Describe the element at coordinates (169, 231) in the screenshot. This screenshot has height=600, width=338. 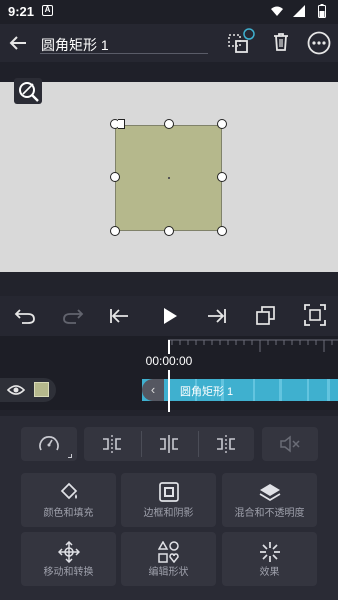
I see `resize-handle-bottom` at that location.